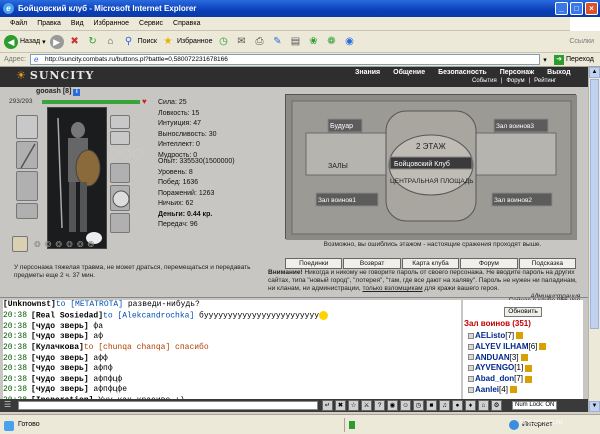  I want to click on menu-file: Файл, so click(18, 23).